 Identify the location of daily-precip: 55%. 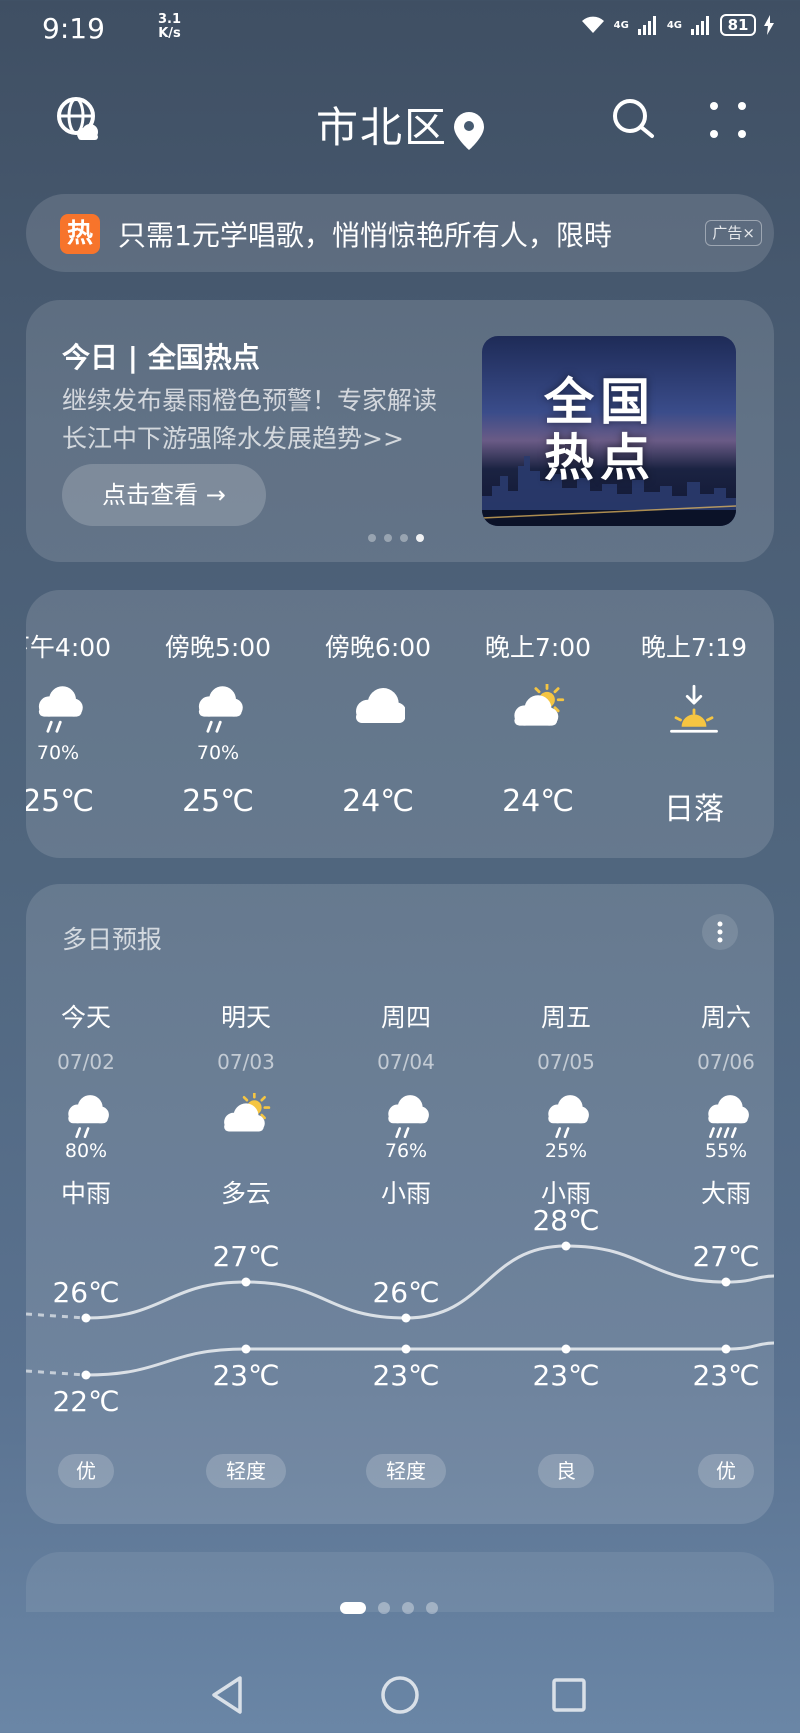
(726, 1151).